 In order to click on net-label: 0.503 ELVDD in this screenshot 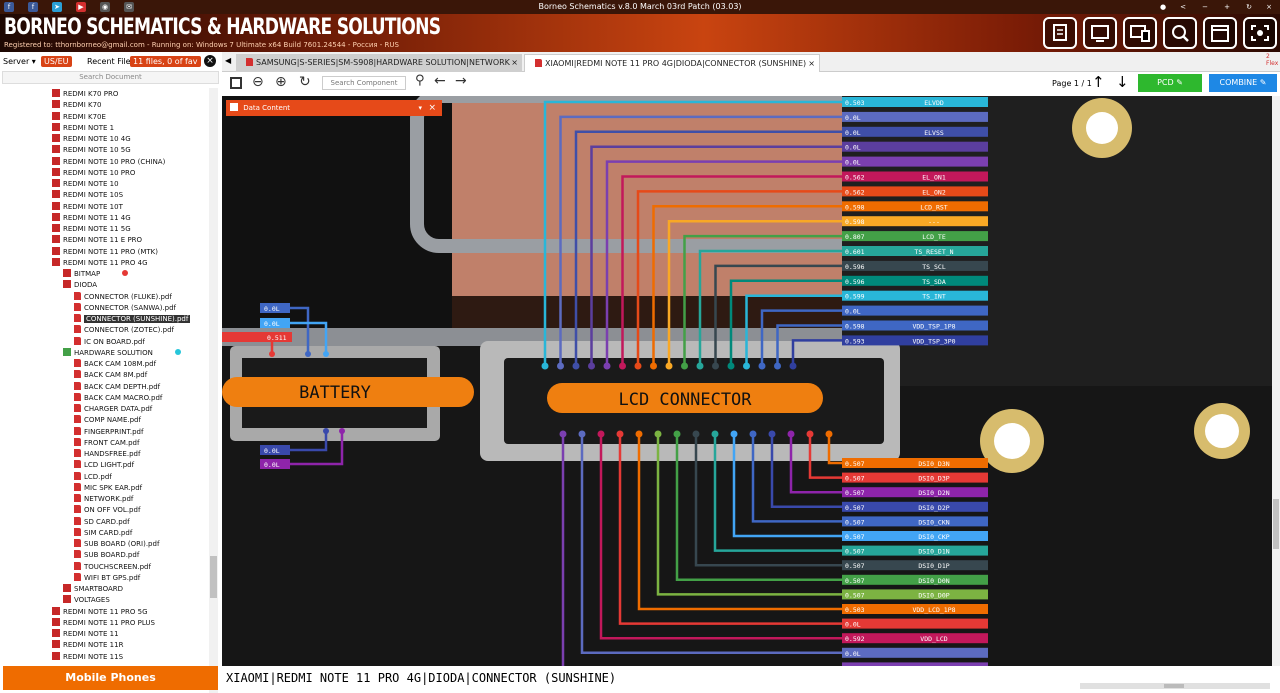, I will do `click(915, 102)`.